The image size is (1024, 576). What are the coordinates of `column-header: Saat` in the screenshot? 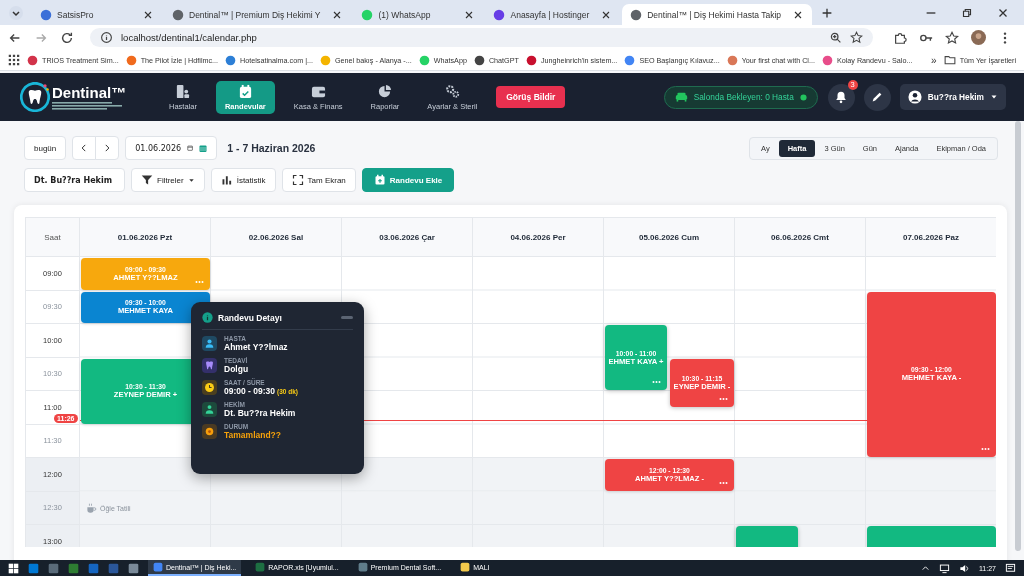 It's located at (53, 237).